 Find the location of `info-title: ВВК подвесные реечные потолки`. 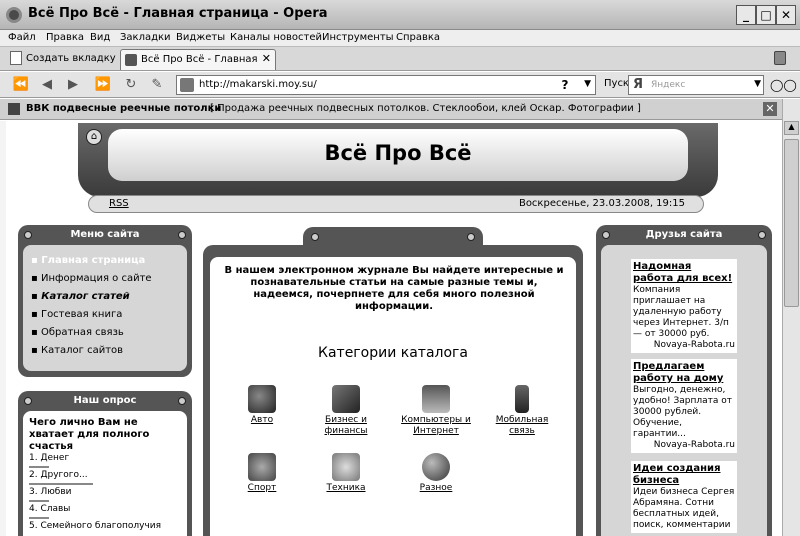

info-title: ВВК подвесные реечные потолки is located at coordinates (123, 108).